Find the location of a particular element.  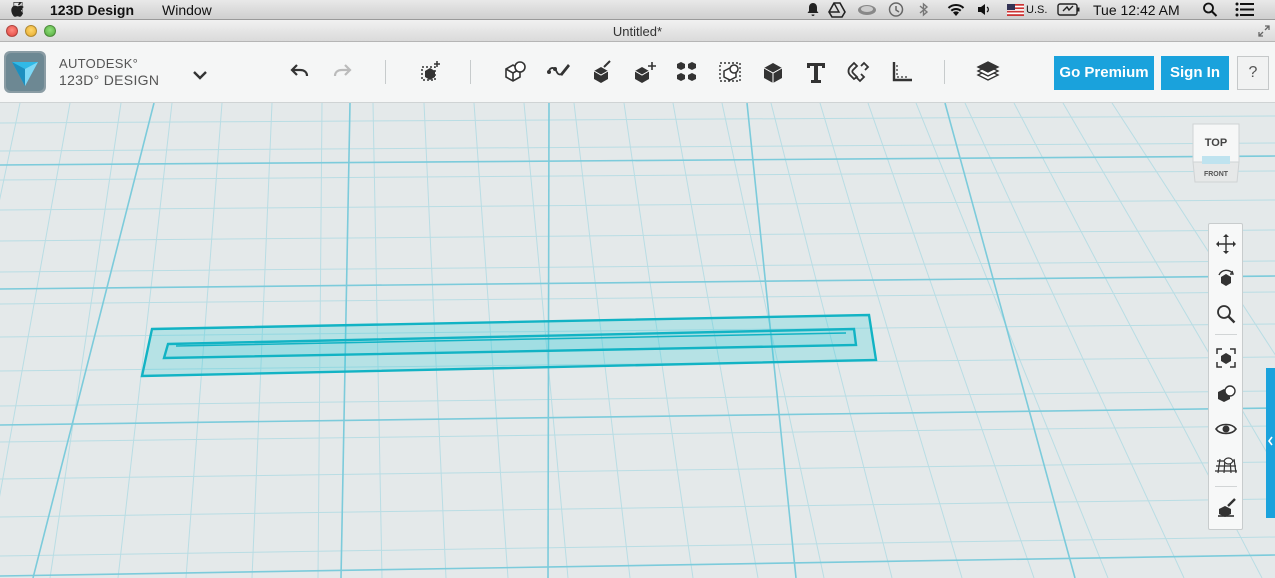

materials-icon is located at coordinates (1227, 393).